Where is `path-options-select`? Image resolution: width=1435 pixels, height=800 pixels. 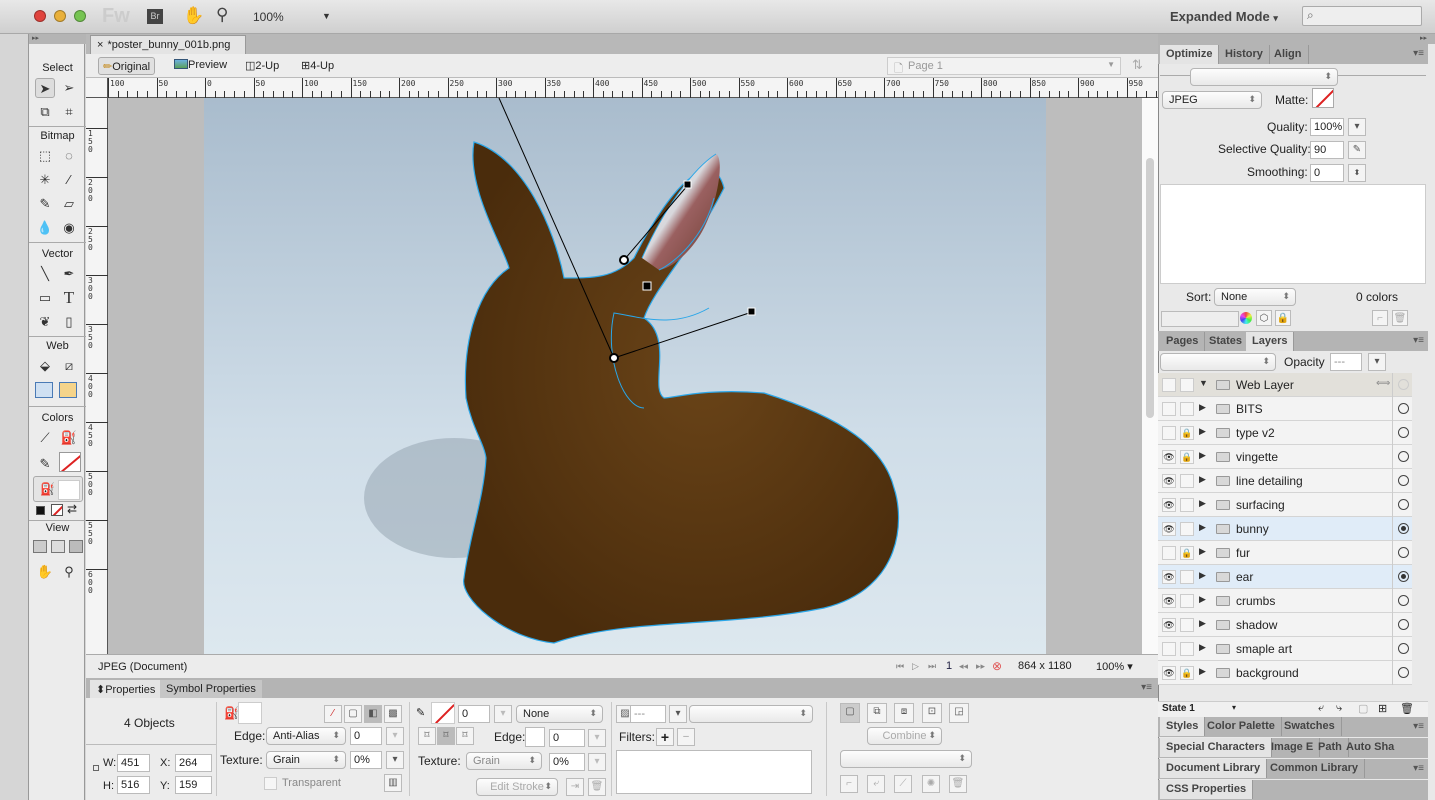
path-options-select is located at coordinates (906, 759).